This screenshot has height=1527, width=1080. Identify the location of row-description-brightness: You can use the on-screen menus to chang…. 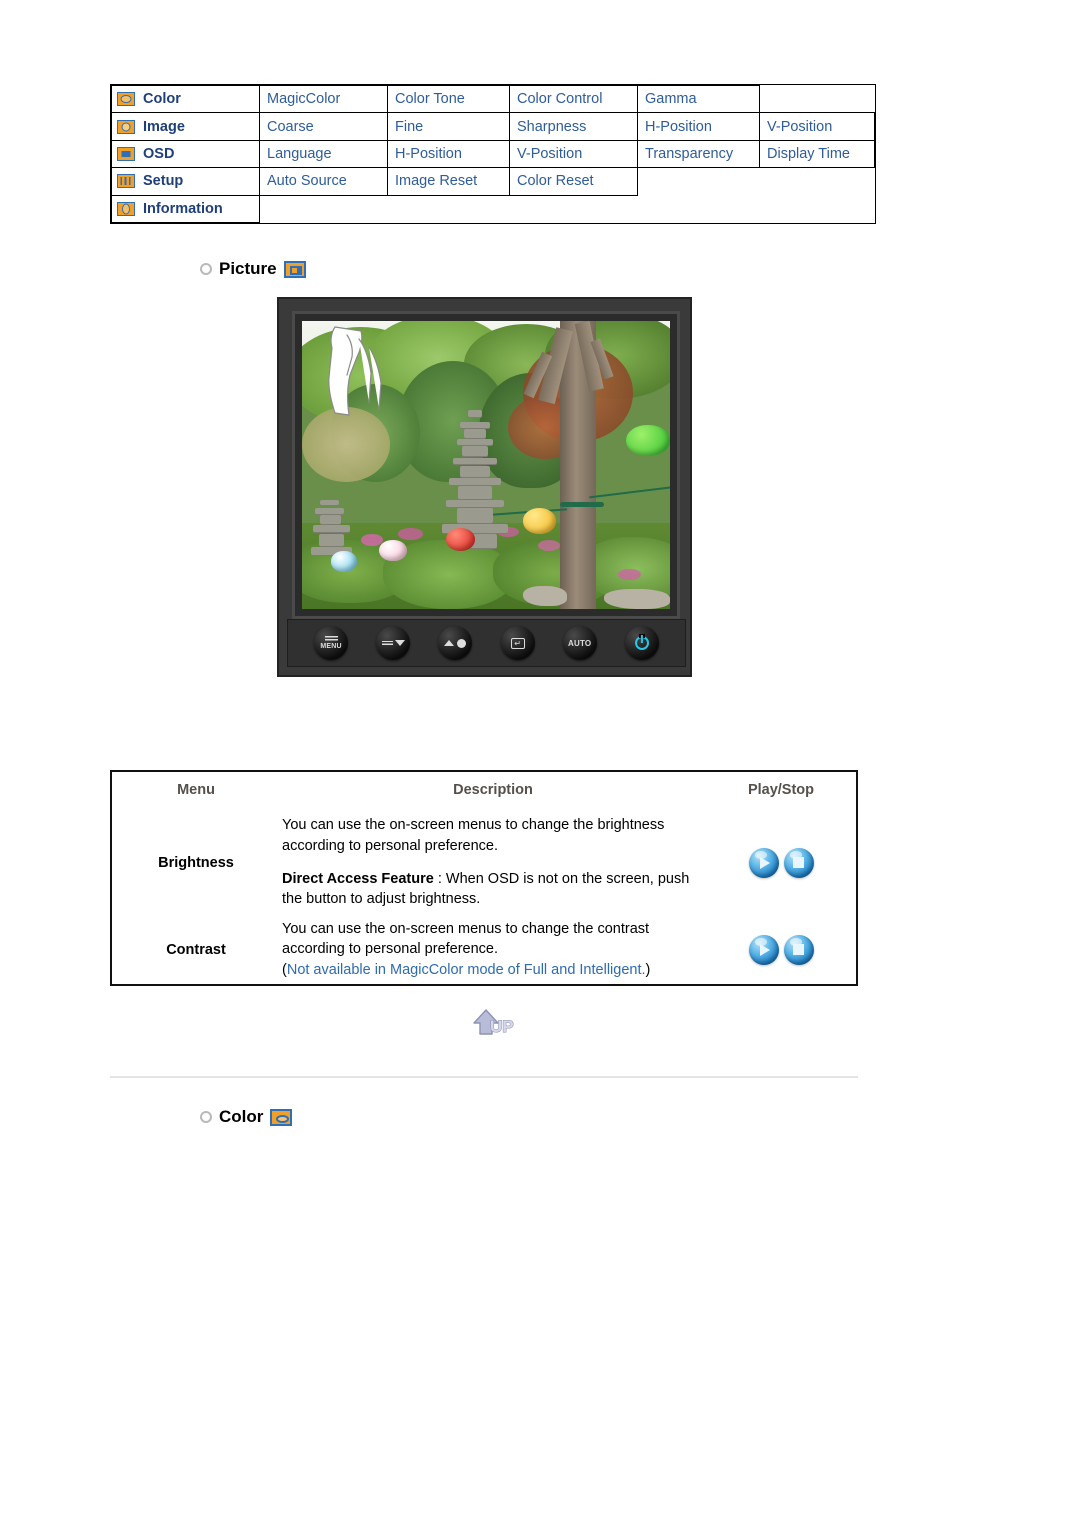
(493, 862).